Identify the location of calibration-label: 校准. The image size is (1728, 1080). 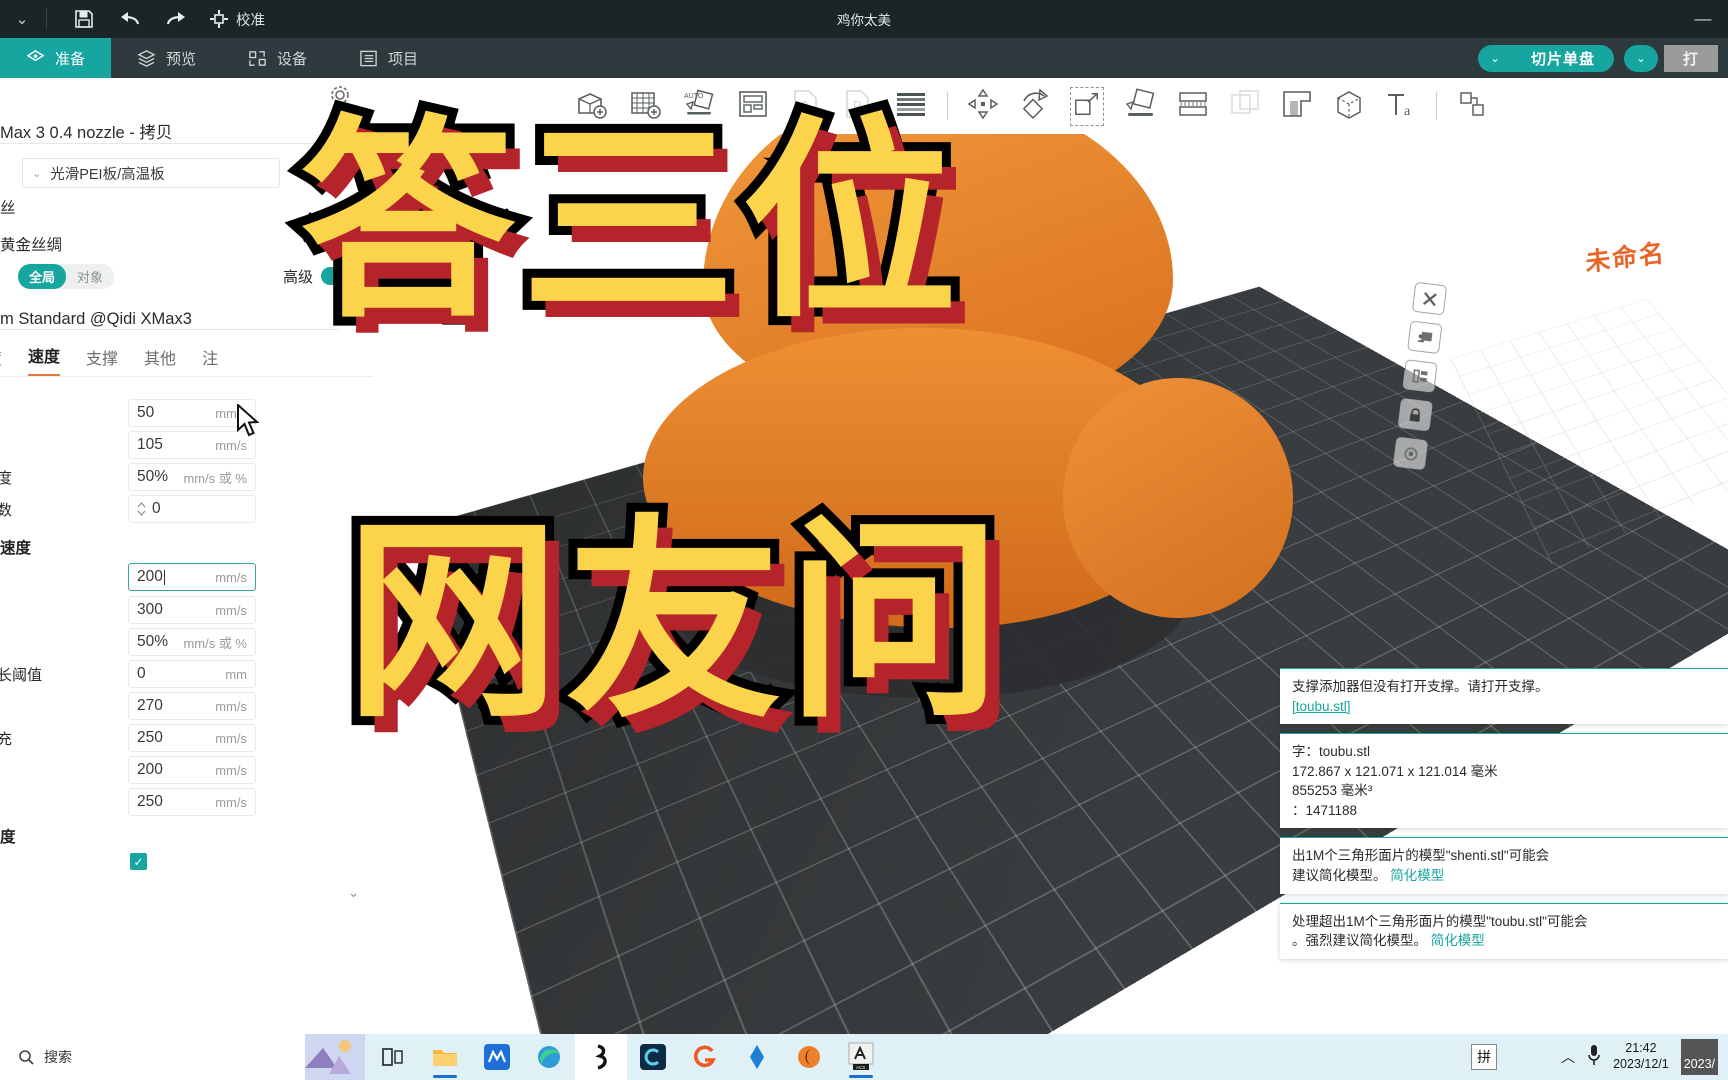
(250, 20).